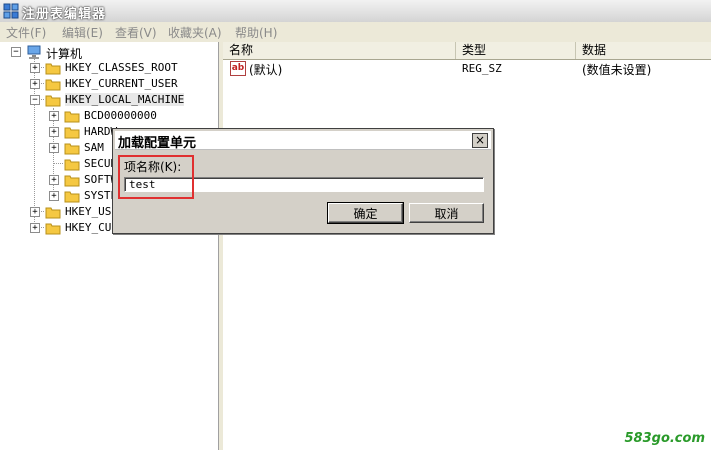 This screenshot has height=450, width=711. What do you see at coordinates (355, 32) in the screenshot?
I see `menu-bar: 文件(F) 编辑(E) 查看(V) 收藏夹(A) 帮助(H)` at bounding box center [355, 32].